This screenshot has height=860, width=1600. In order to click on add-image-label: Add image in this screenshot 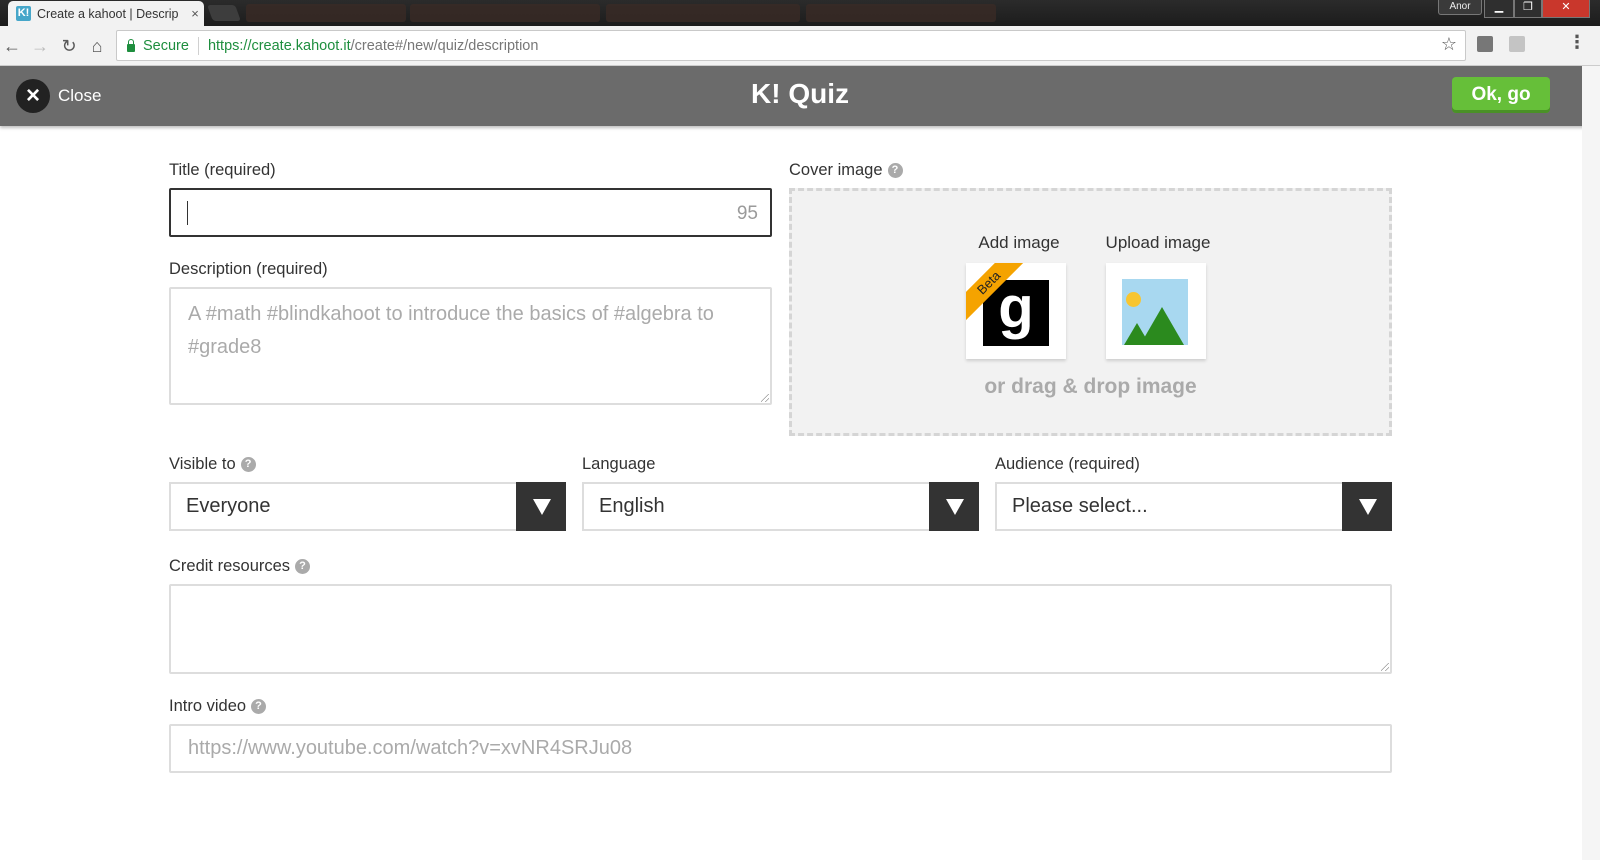, I will do `click(1019, 242)`.